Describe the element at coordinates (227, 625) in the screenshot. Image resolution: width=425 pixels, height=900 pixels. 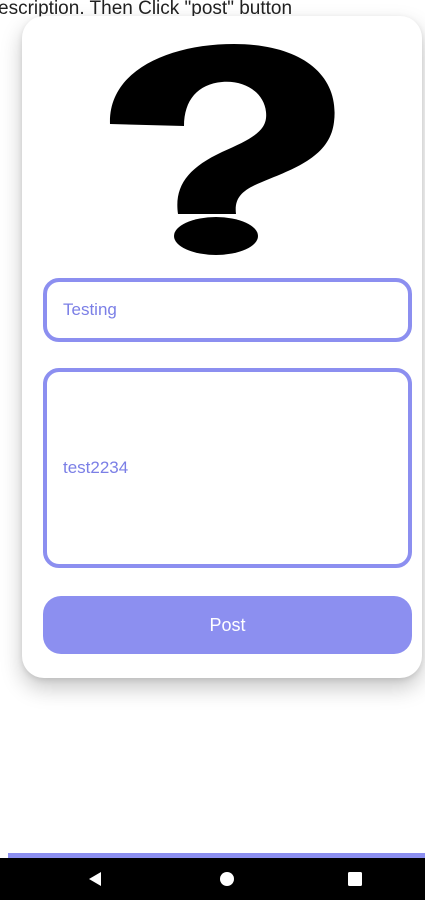
I see `post-button: Post` at that location.